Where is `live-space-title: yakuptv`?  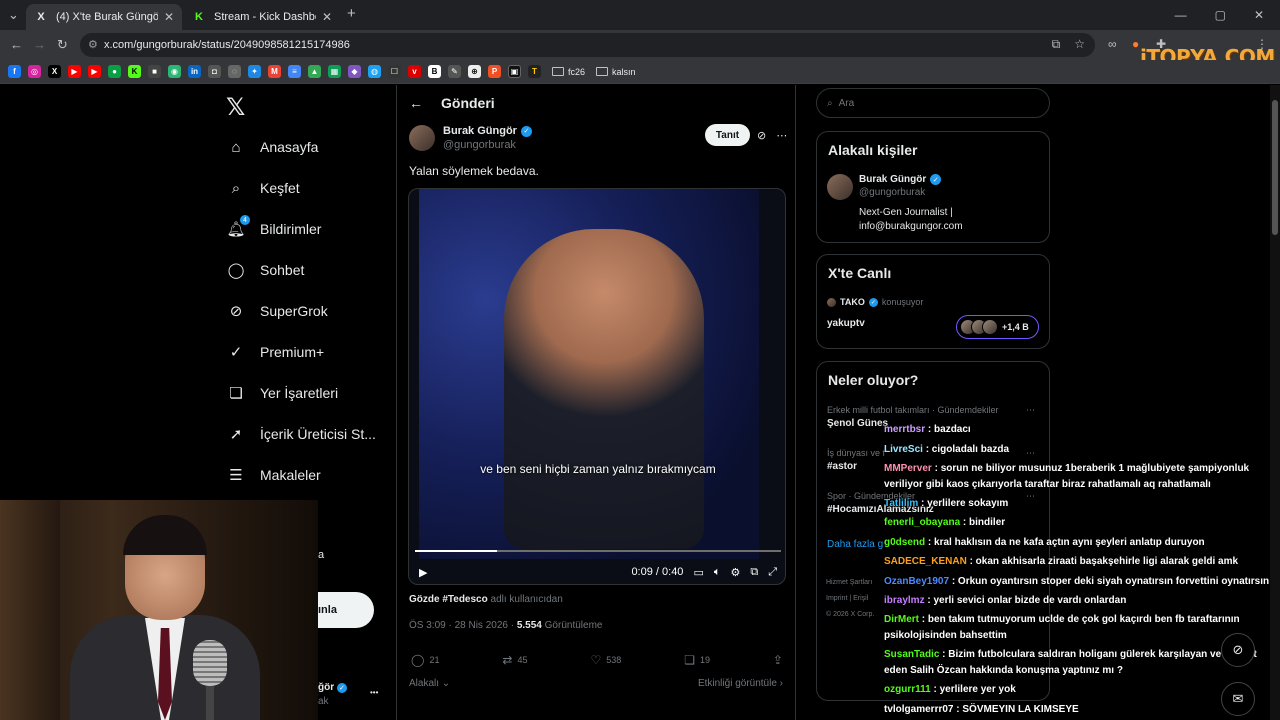 live-space-title: yakuptv is located at coordinates (846, 323).